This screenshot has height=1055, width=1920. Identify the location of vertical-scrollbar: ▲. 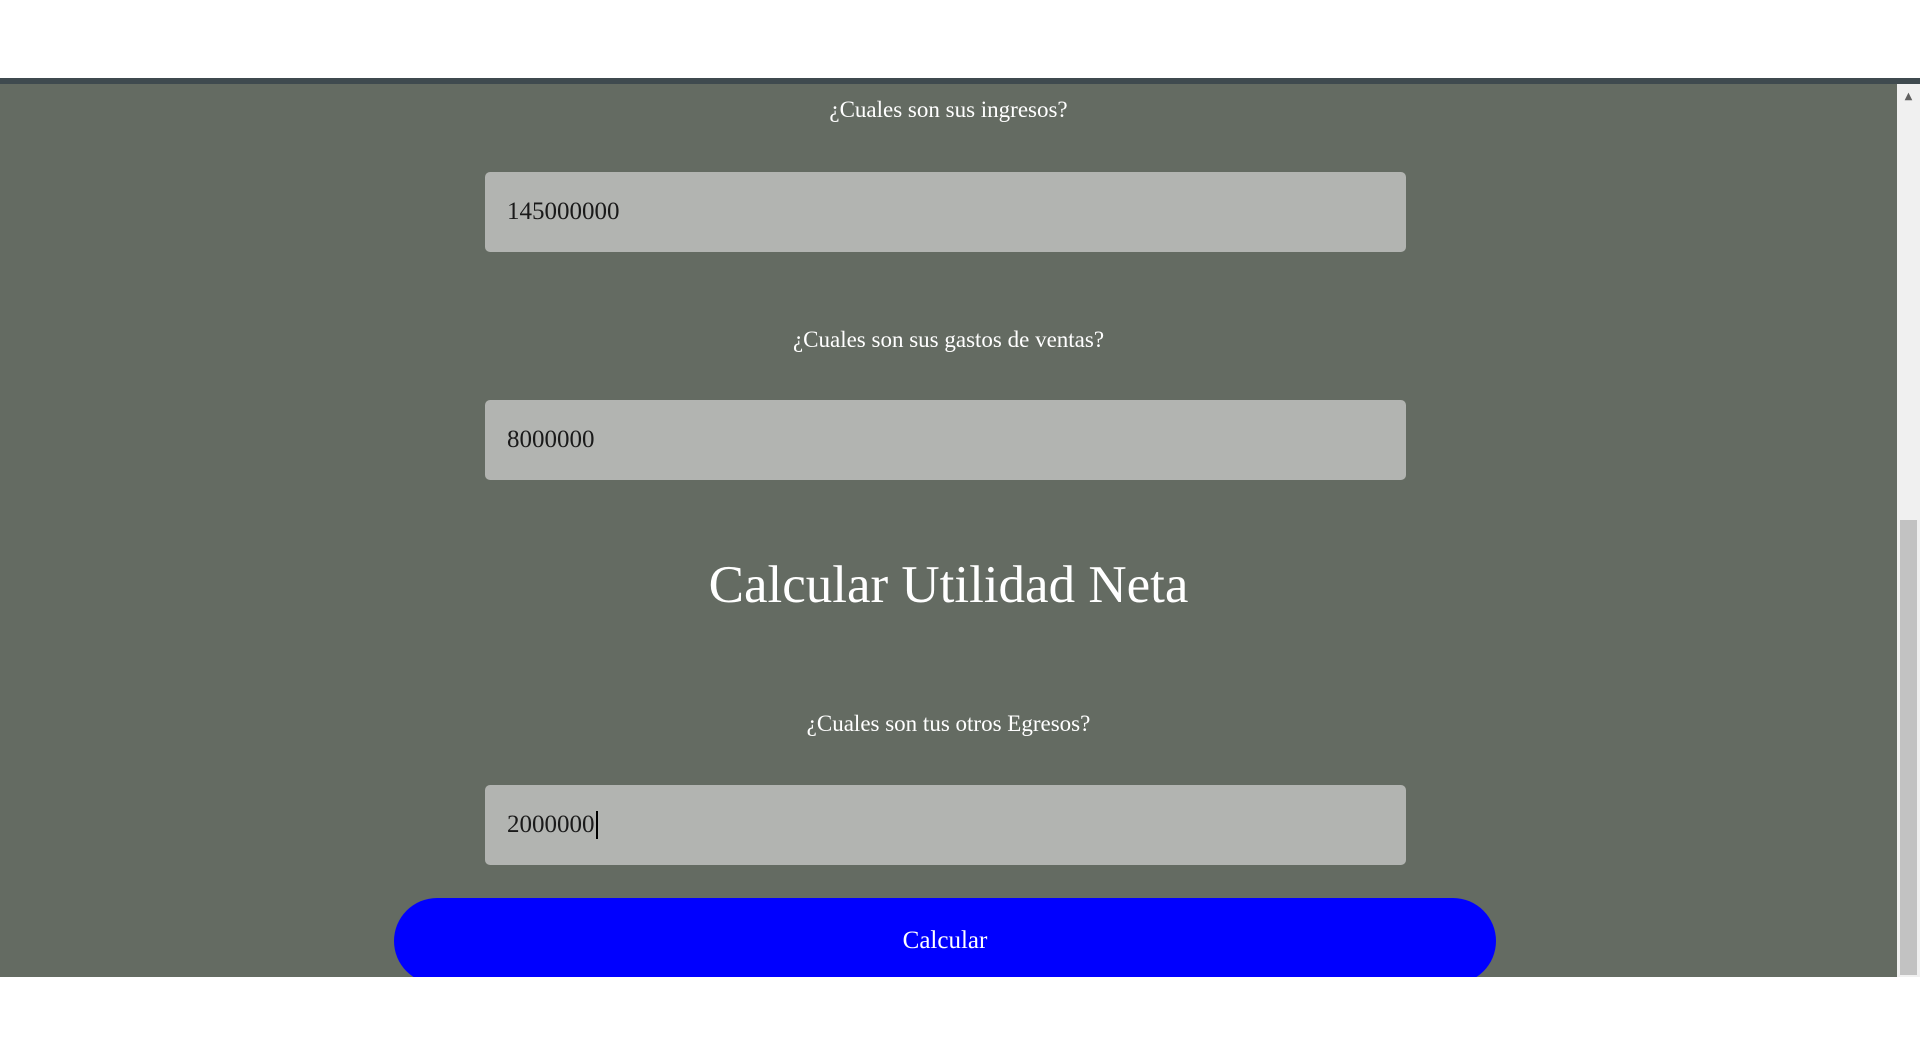
(1908, 530).